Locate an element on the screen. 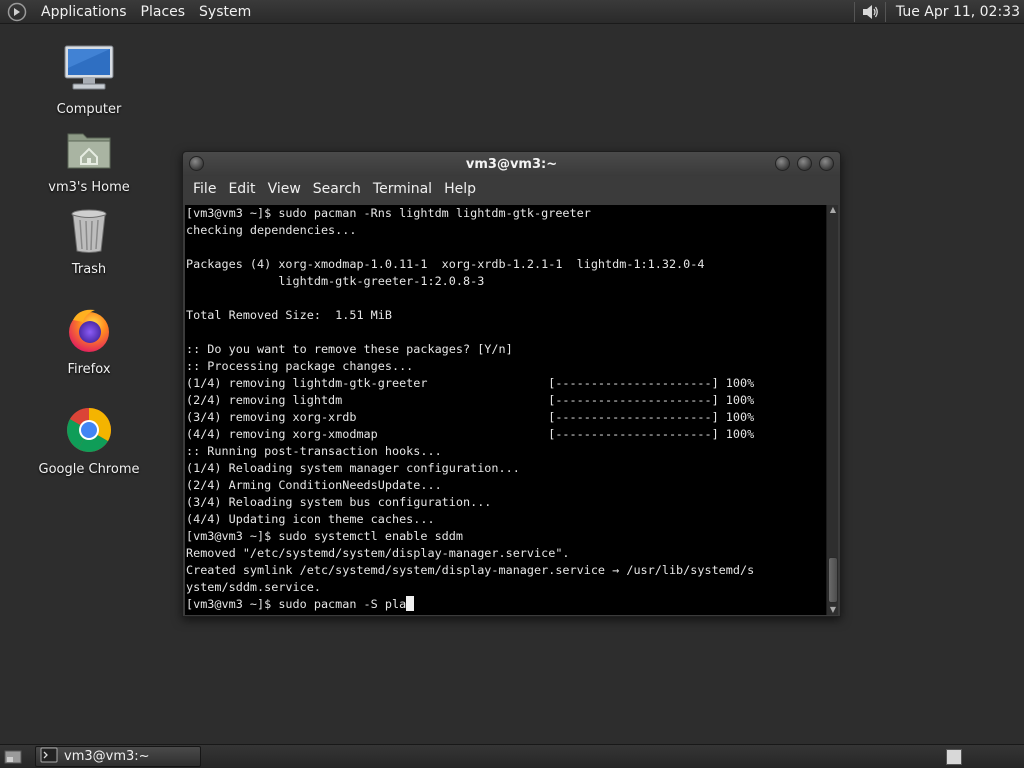 This screenshot has height=768, width=1024. terminal-line: [vm3@vm3 ~]$ sudo systemctl enable sddm is located at coordinates (324, 536).